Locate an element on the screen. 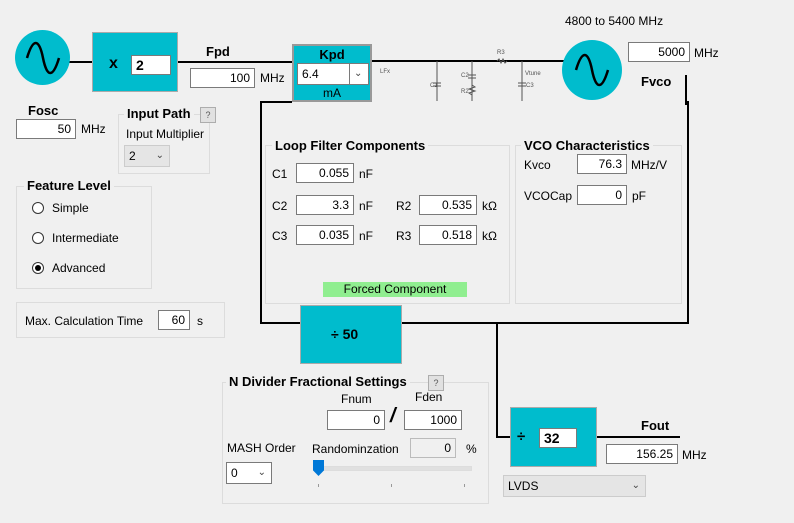 The image size is (794, 523). output-format-select: LVDS ⌄ is located at coordinates (574, 486).